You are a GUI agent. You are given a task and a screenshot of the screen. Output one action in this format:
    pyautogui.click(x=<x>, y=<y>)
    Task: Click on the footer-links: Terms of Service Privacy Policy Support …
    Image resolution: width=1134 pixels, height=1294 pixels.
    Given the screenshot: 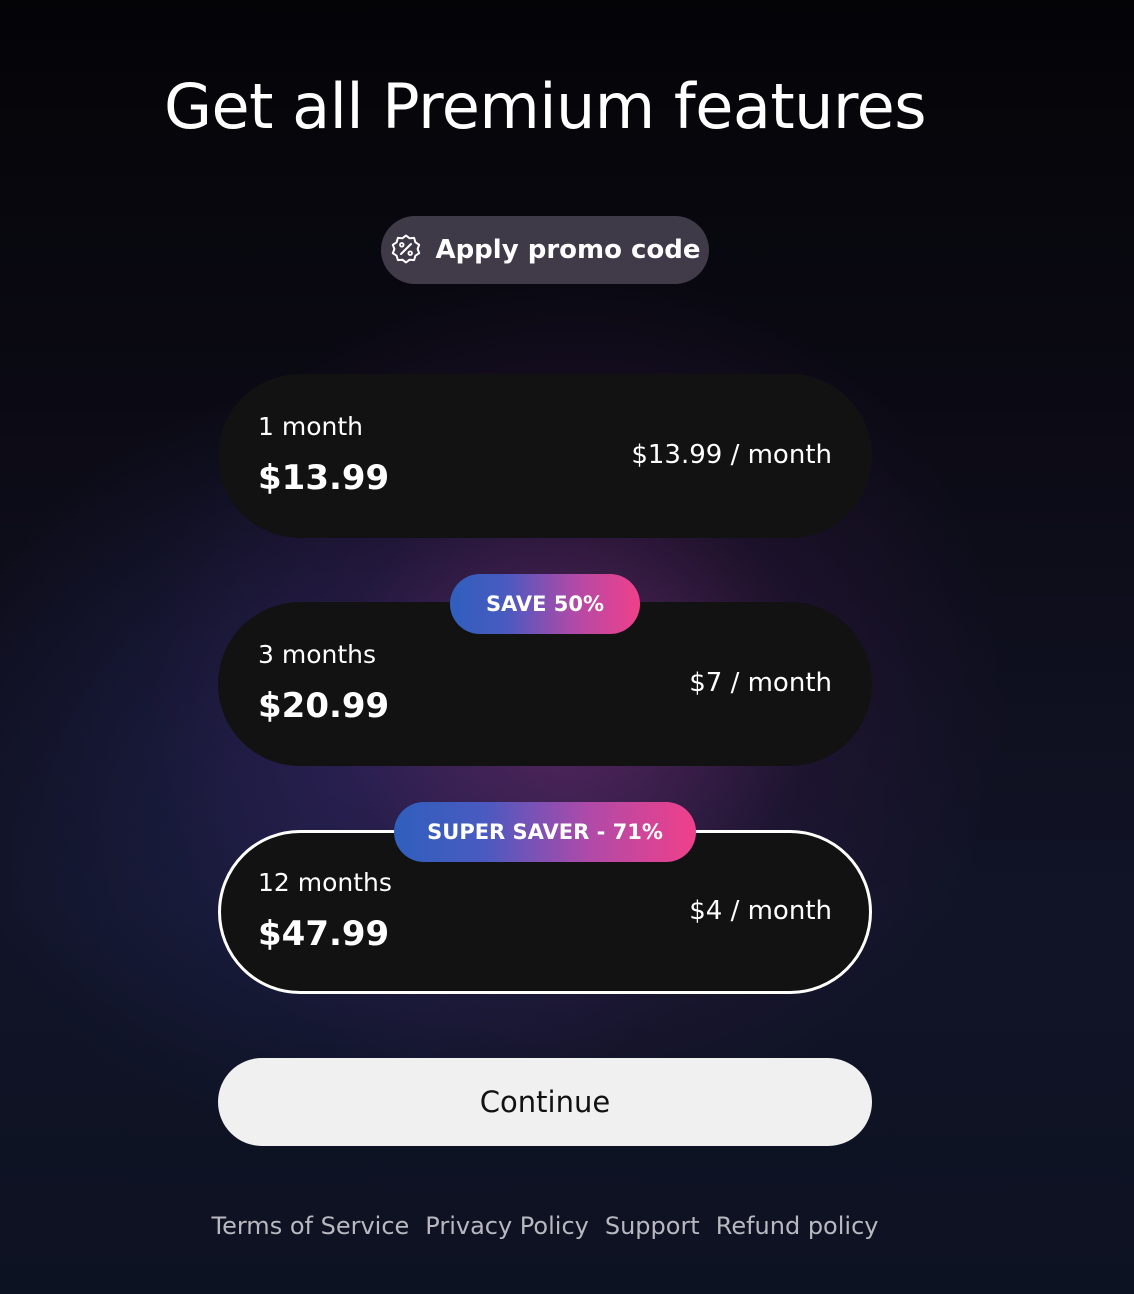 What is the action you would take?
    pyautogui.click(x=545, y=1226)
    